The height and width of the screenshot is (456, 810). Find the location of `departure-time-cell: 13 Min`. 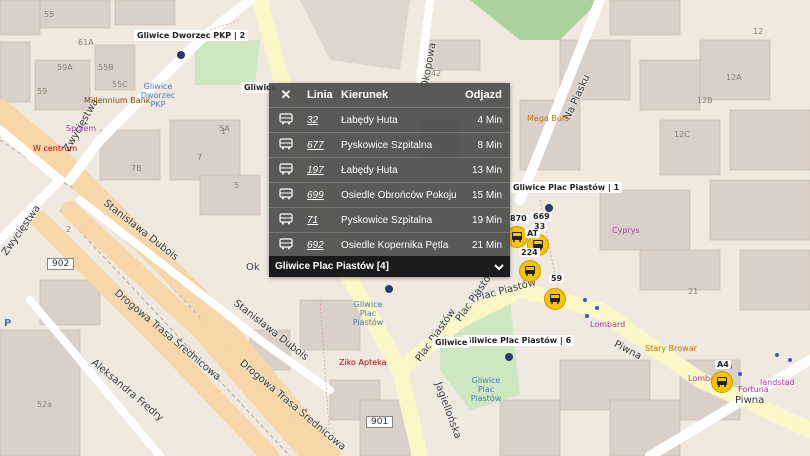

departure-time-cell: 13 Min is located at coordinates (485, 170).